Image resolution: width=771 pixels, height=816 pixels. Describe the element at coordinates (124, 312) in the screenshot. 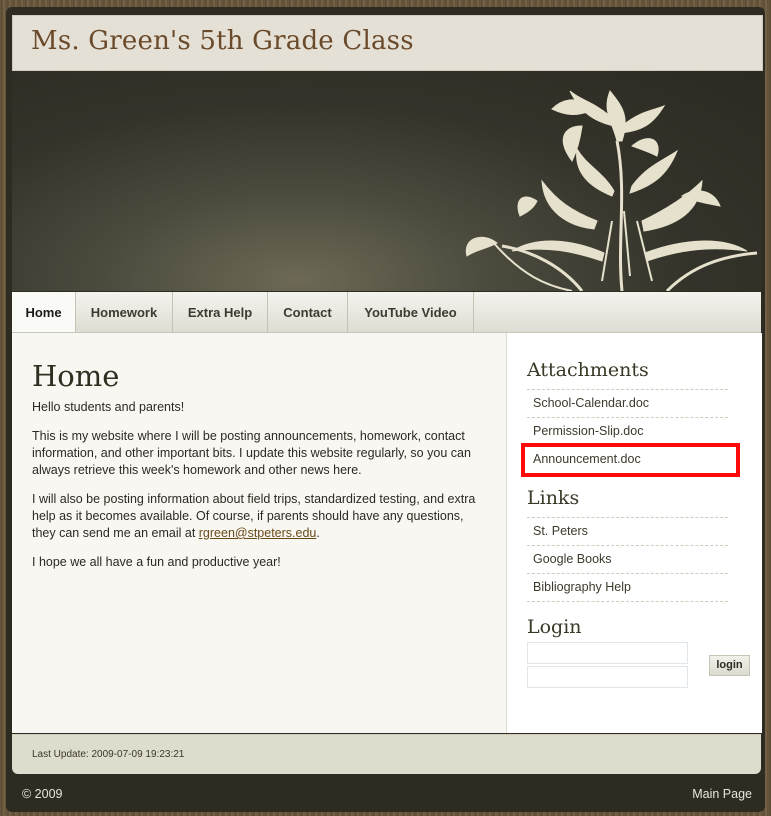

I see `nav-homework: Homework` at that location.